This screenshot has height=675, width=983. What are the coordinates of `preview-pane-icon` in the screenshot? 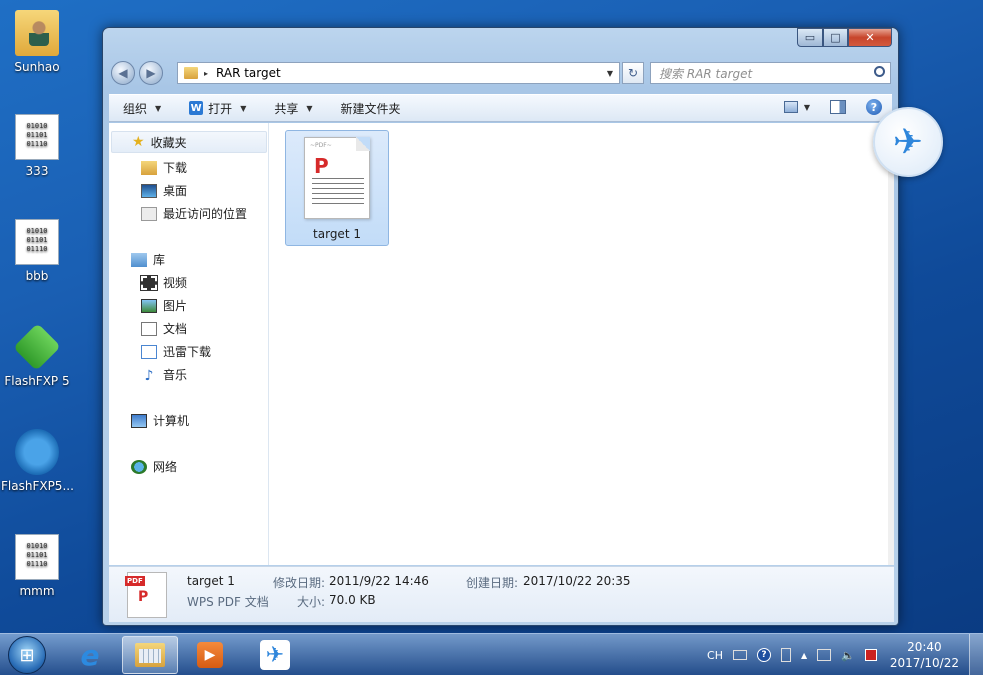 It's located at (838, 107).